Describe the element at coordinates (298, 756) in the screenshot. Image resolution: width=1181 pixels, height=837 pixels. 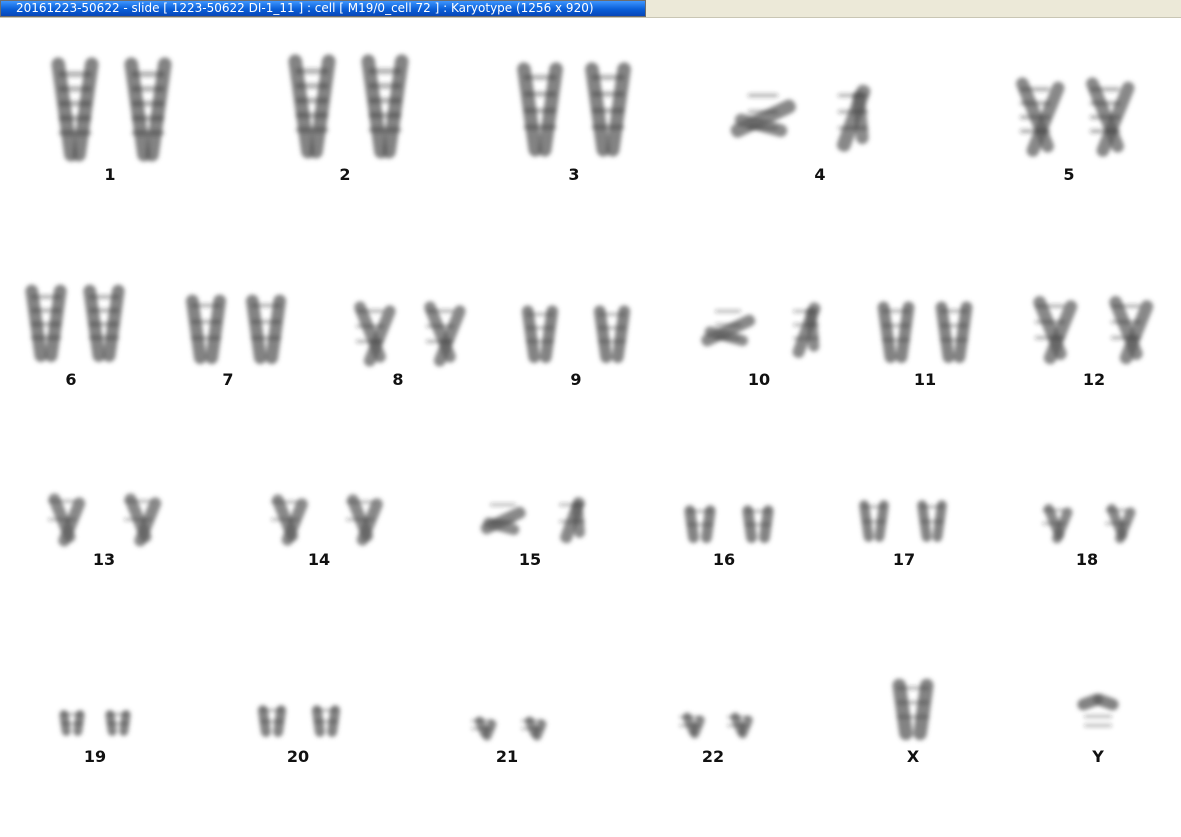
I see `chromosome-label-20: 20` at that location.